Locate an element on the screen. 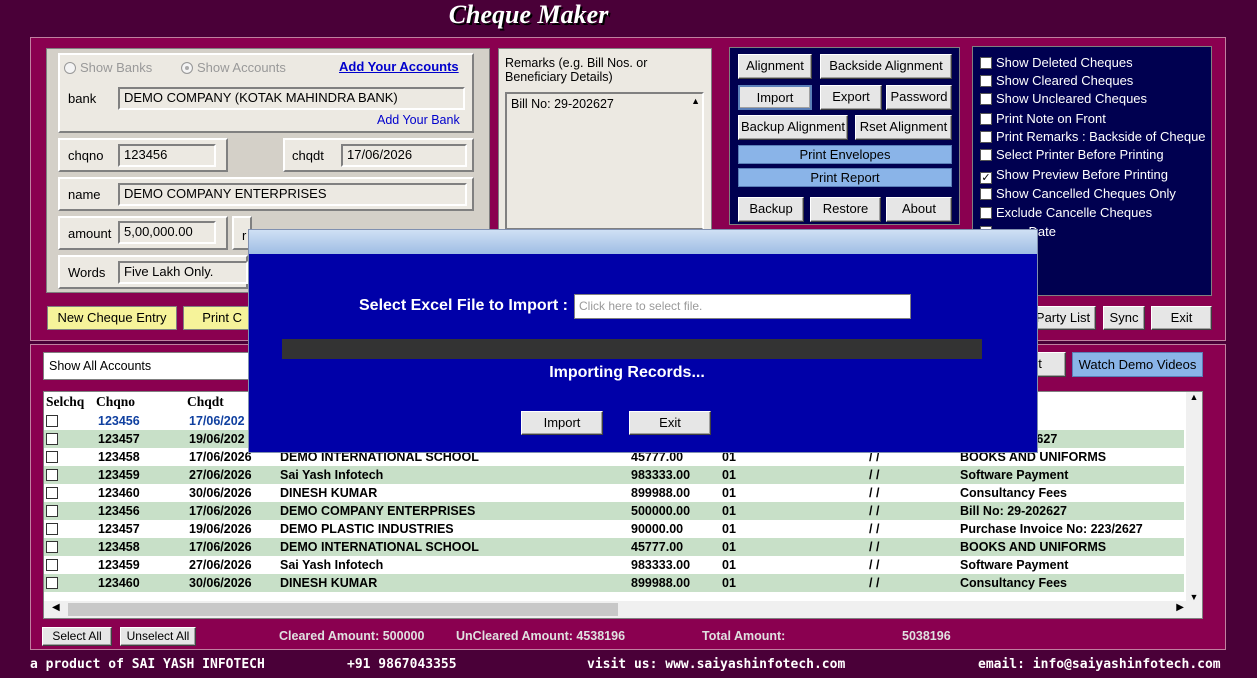 This screenshot has width=1257, height=678. option-exclude-cancelled: Exclude Cancelle Cheques is located at coordinates (1094, 214).